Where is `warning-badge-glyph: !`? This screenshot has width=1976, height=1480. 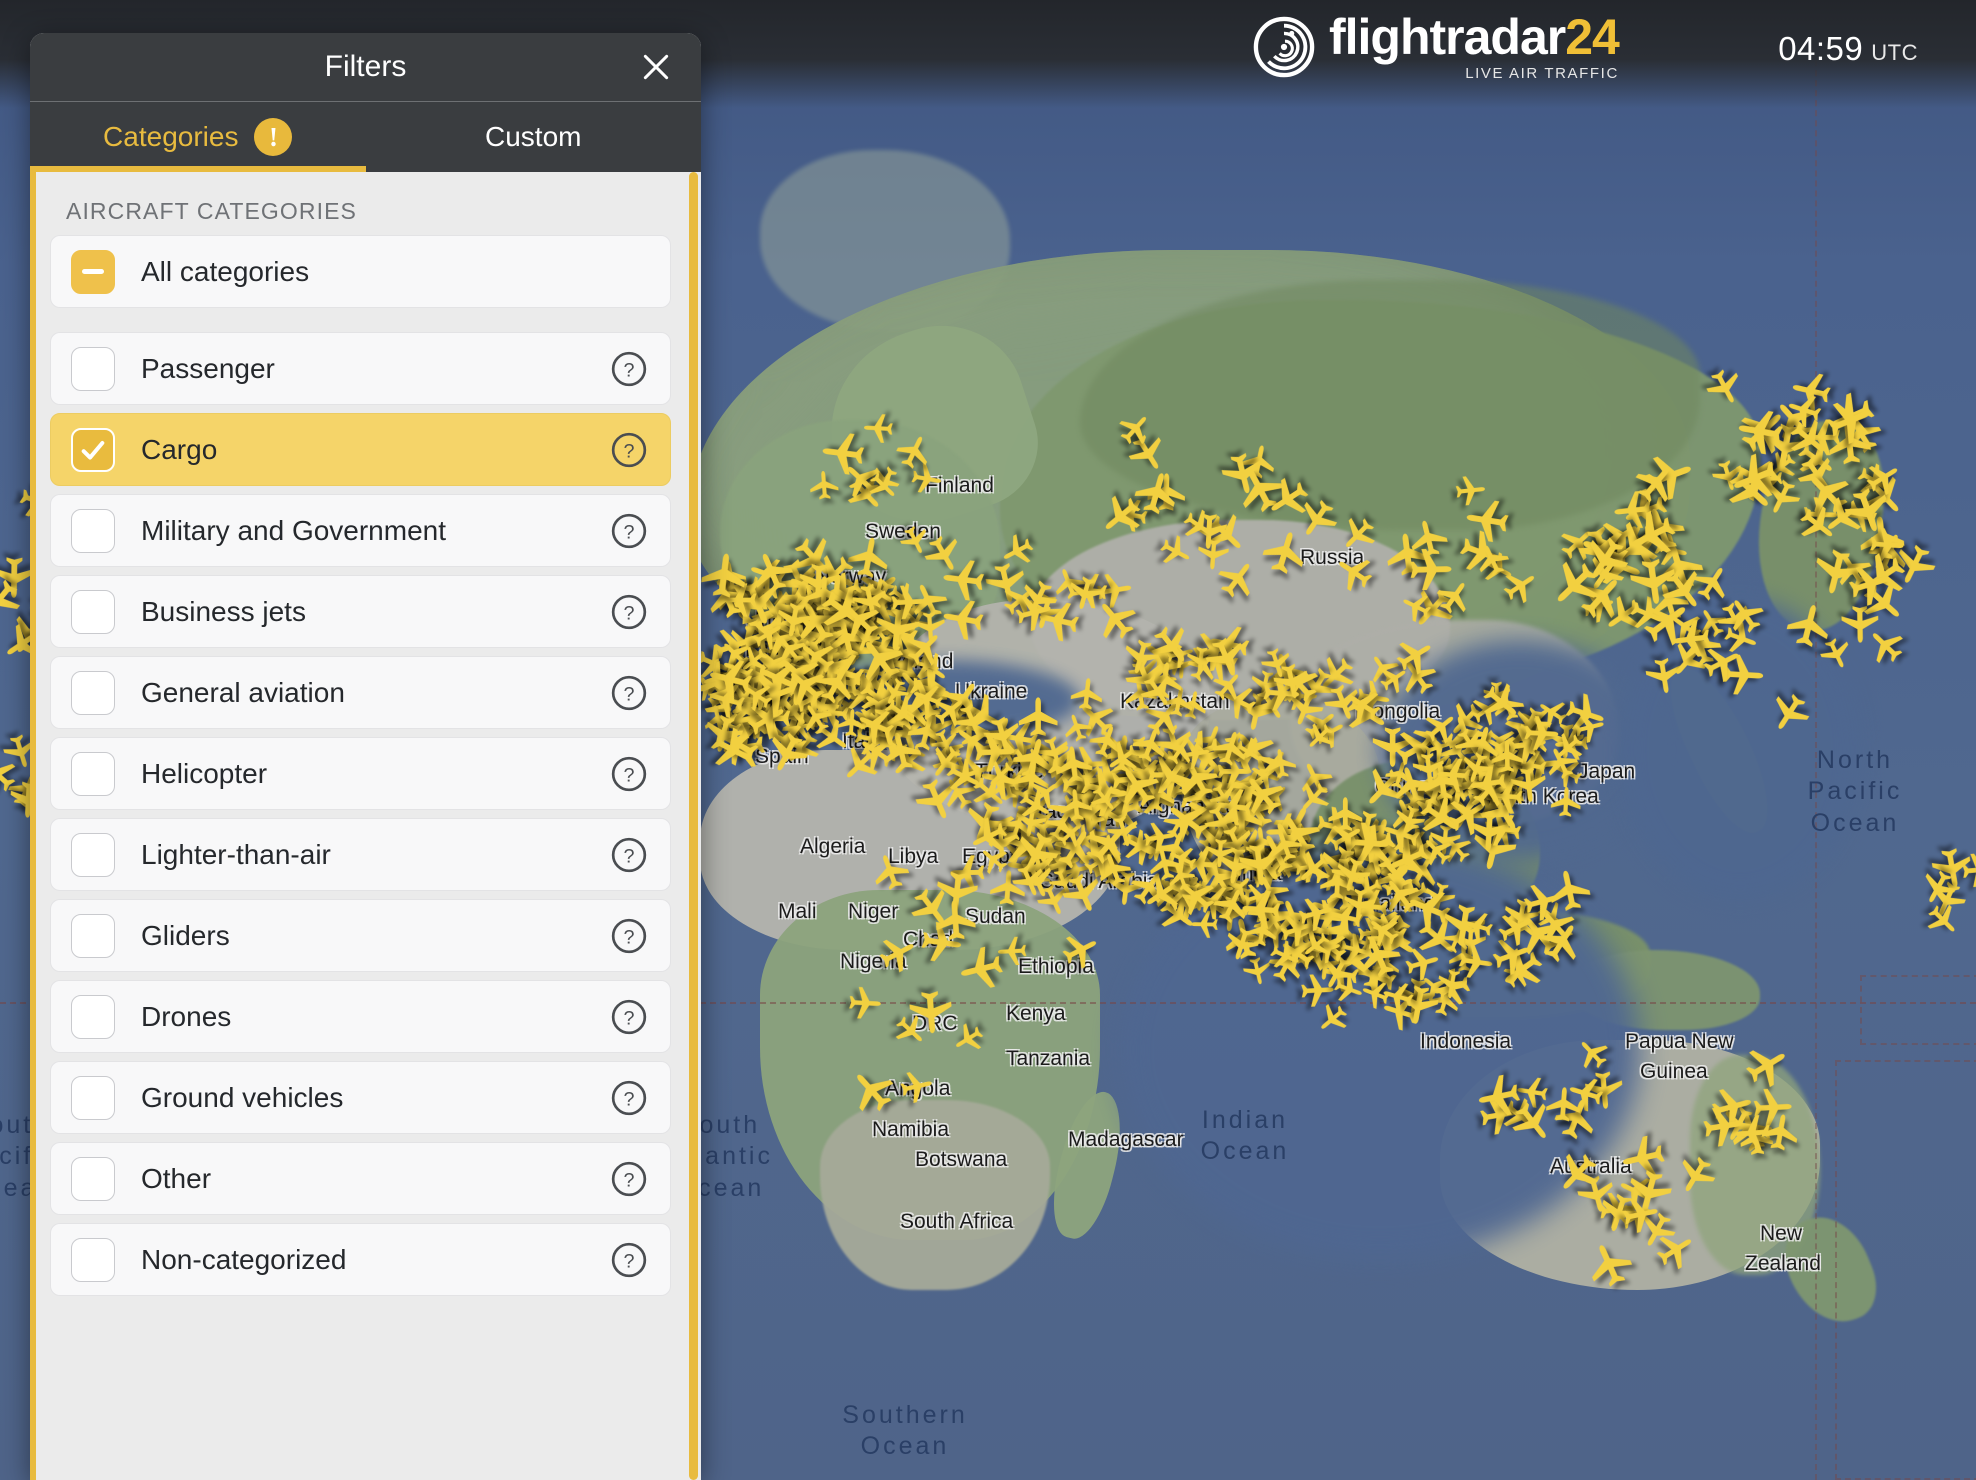
warning-badge-glyph: ! is located at coordinates (273, 136).